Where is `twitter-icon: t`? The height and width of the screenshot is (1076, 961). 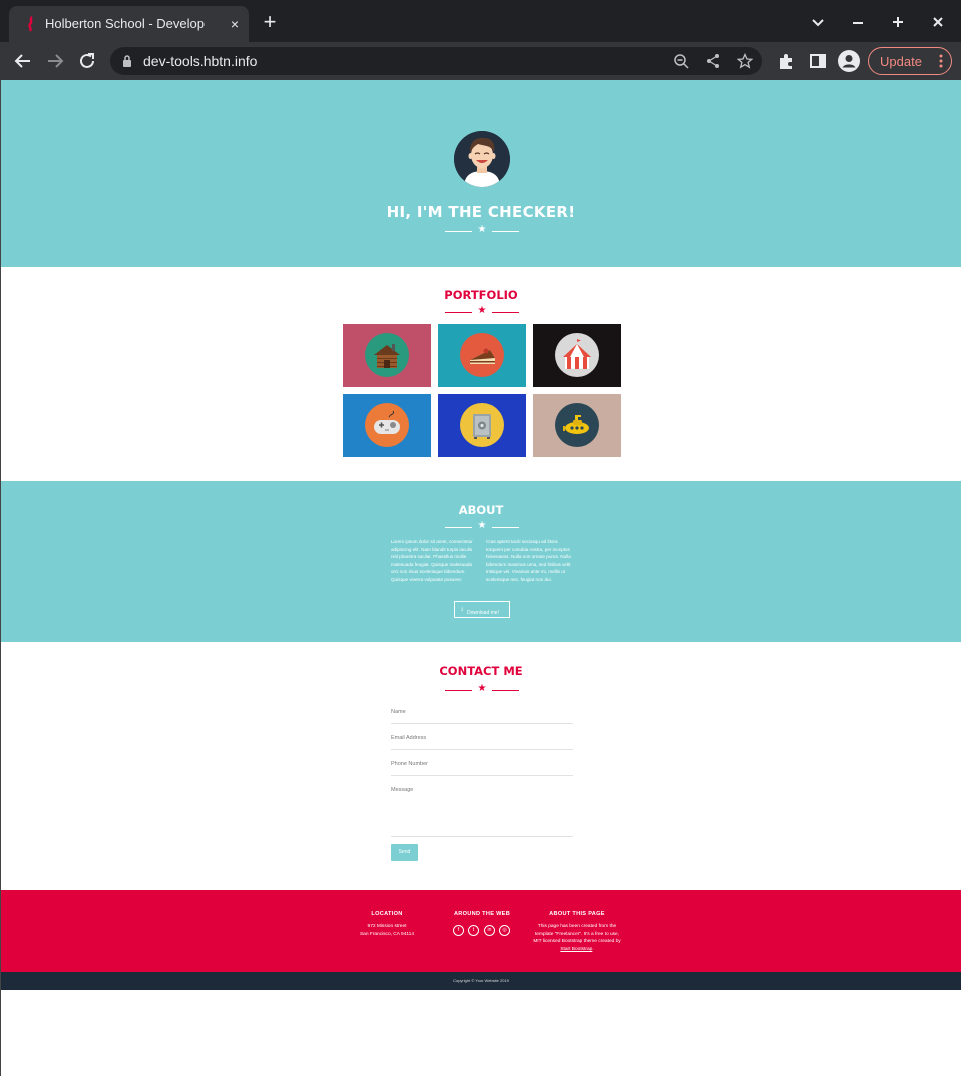
twitter-icon: t is located at coordinates (473, 930).